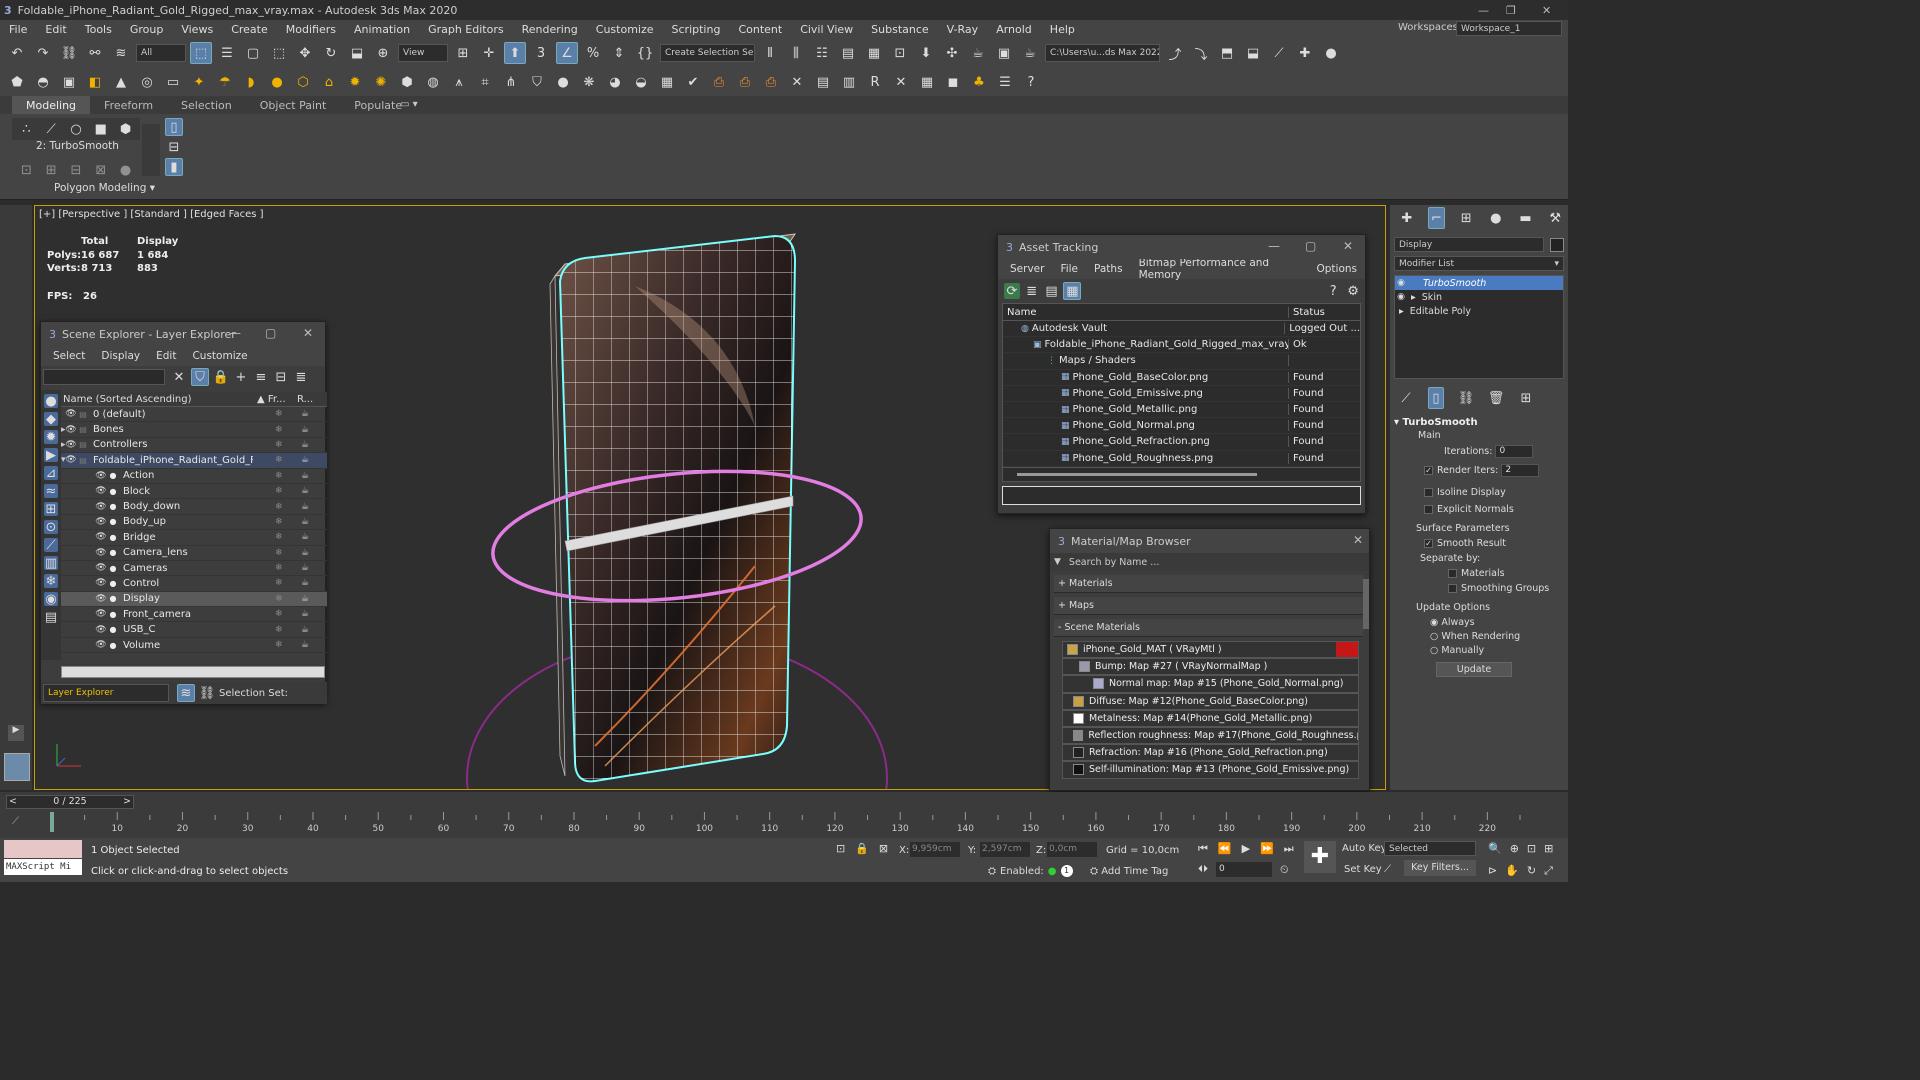  What do you see at coordinates (1434, 650) in the screenshot?
I see `manually-radio: ○` at bounding box center [1434, 650].